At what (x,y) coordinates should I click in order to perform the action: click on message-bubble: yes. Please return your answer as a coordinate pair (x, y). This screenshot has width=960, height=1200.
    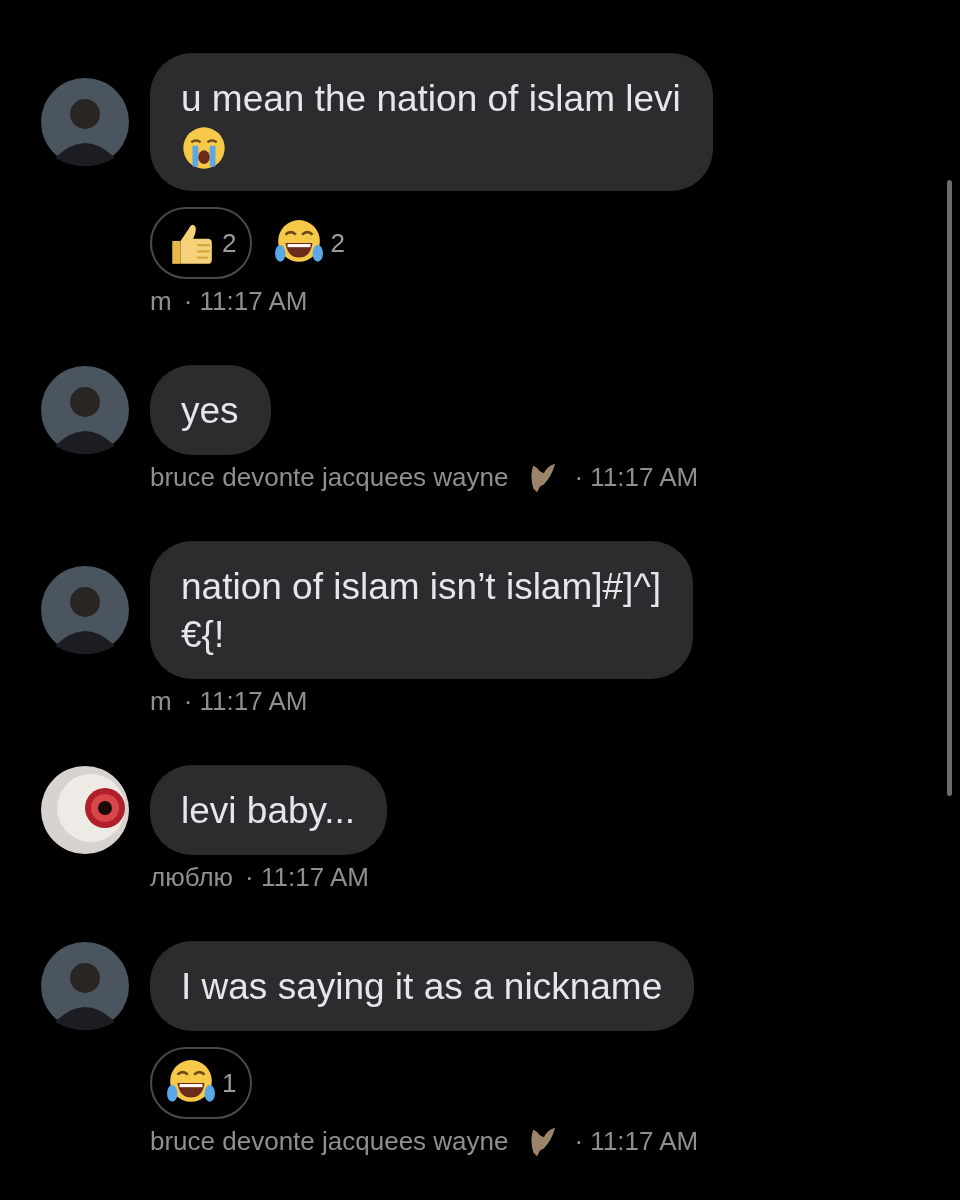
    Looking at the image, I should click on (210, 410).